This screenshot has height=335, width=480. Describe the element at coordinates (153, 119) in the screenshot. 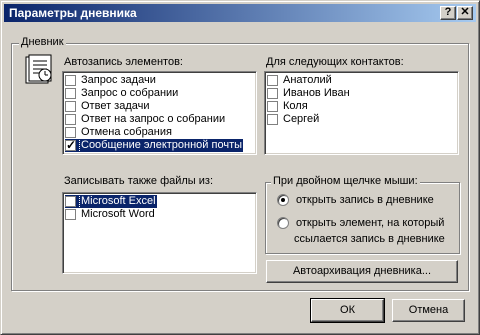

I see `list-item-label: Ответ на запрос о собрании` at that location.